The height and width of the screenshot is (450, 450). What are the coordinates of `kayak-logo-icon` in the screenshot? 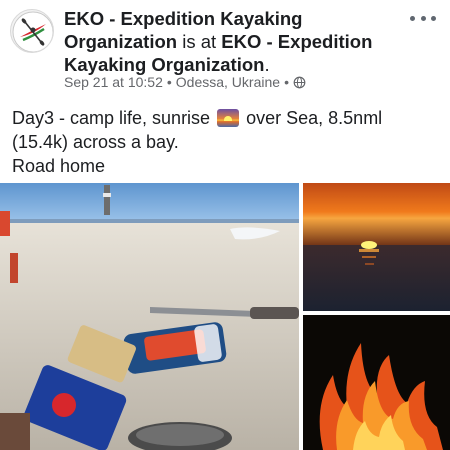 It's located at (32, 31).